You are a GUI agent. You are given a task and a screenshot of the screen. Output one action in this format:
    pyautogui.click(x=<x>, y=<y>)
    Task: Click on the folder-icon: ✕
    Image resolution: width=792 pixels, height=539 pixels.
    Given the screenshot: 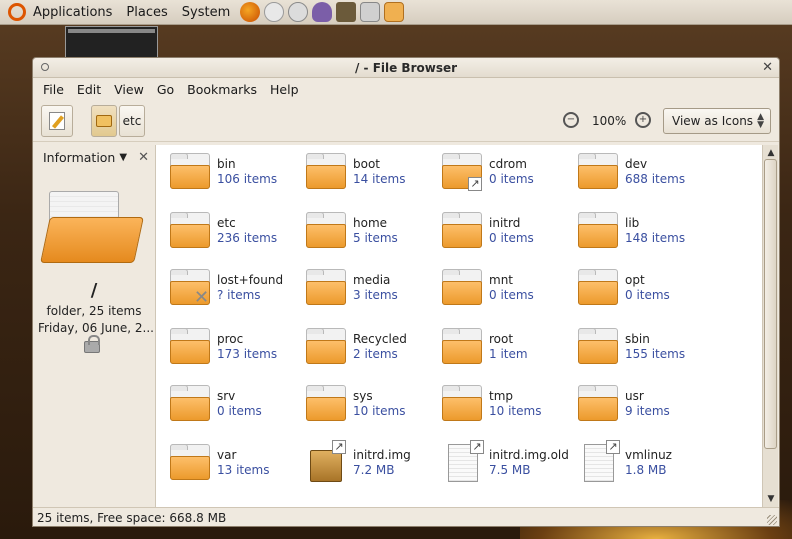 What is the action you would take?
    pyautogui.click(x=190, y=288)
    